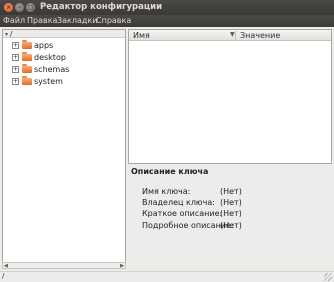  Describe the element at coordinates (77, 20) in the screenshot. I see `menu-bookmarks: Закладки` at that location.